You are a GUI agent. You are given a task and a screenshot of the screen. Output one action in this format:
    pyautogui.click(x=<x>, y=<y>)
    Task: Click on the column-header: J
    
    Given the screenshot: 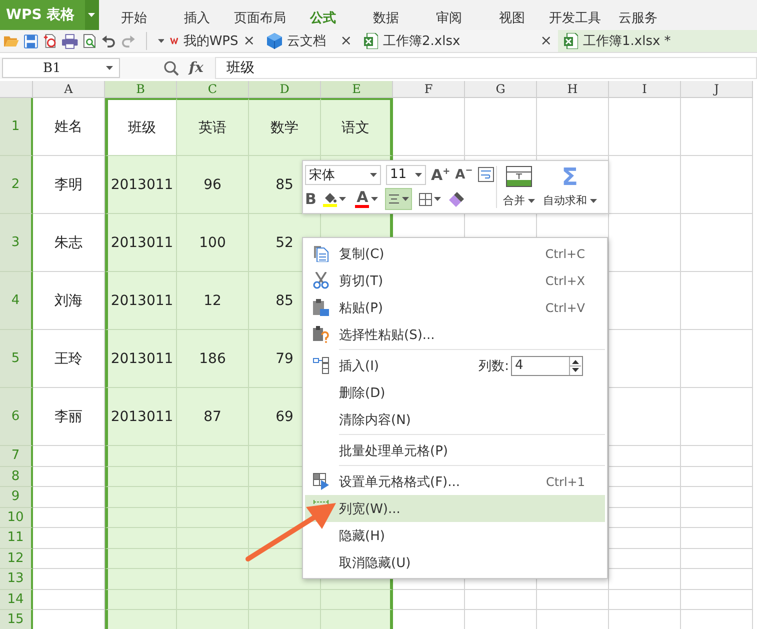 What is the action you would take?
    pyautogui.click(x=717, y=89)
    